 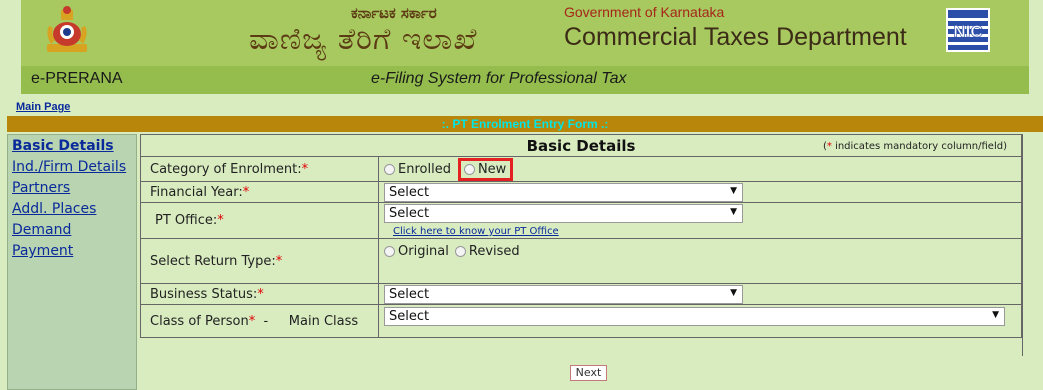 I want to click on pt-office-label-cell: PT Office:*, so click(x=259, y=220).